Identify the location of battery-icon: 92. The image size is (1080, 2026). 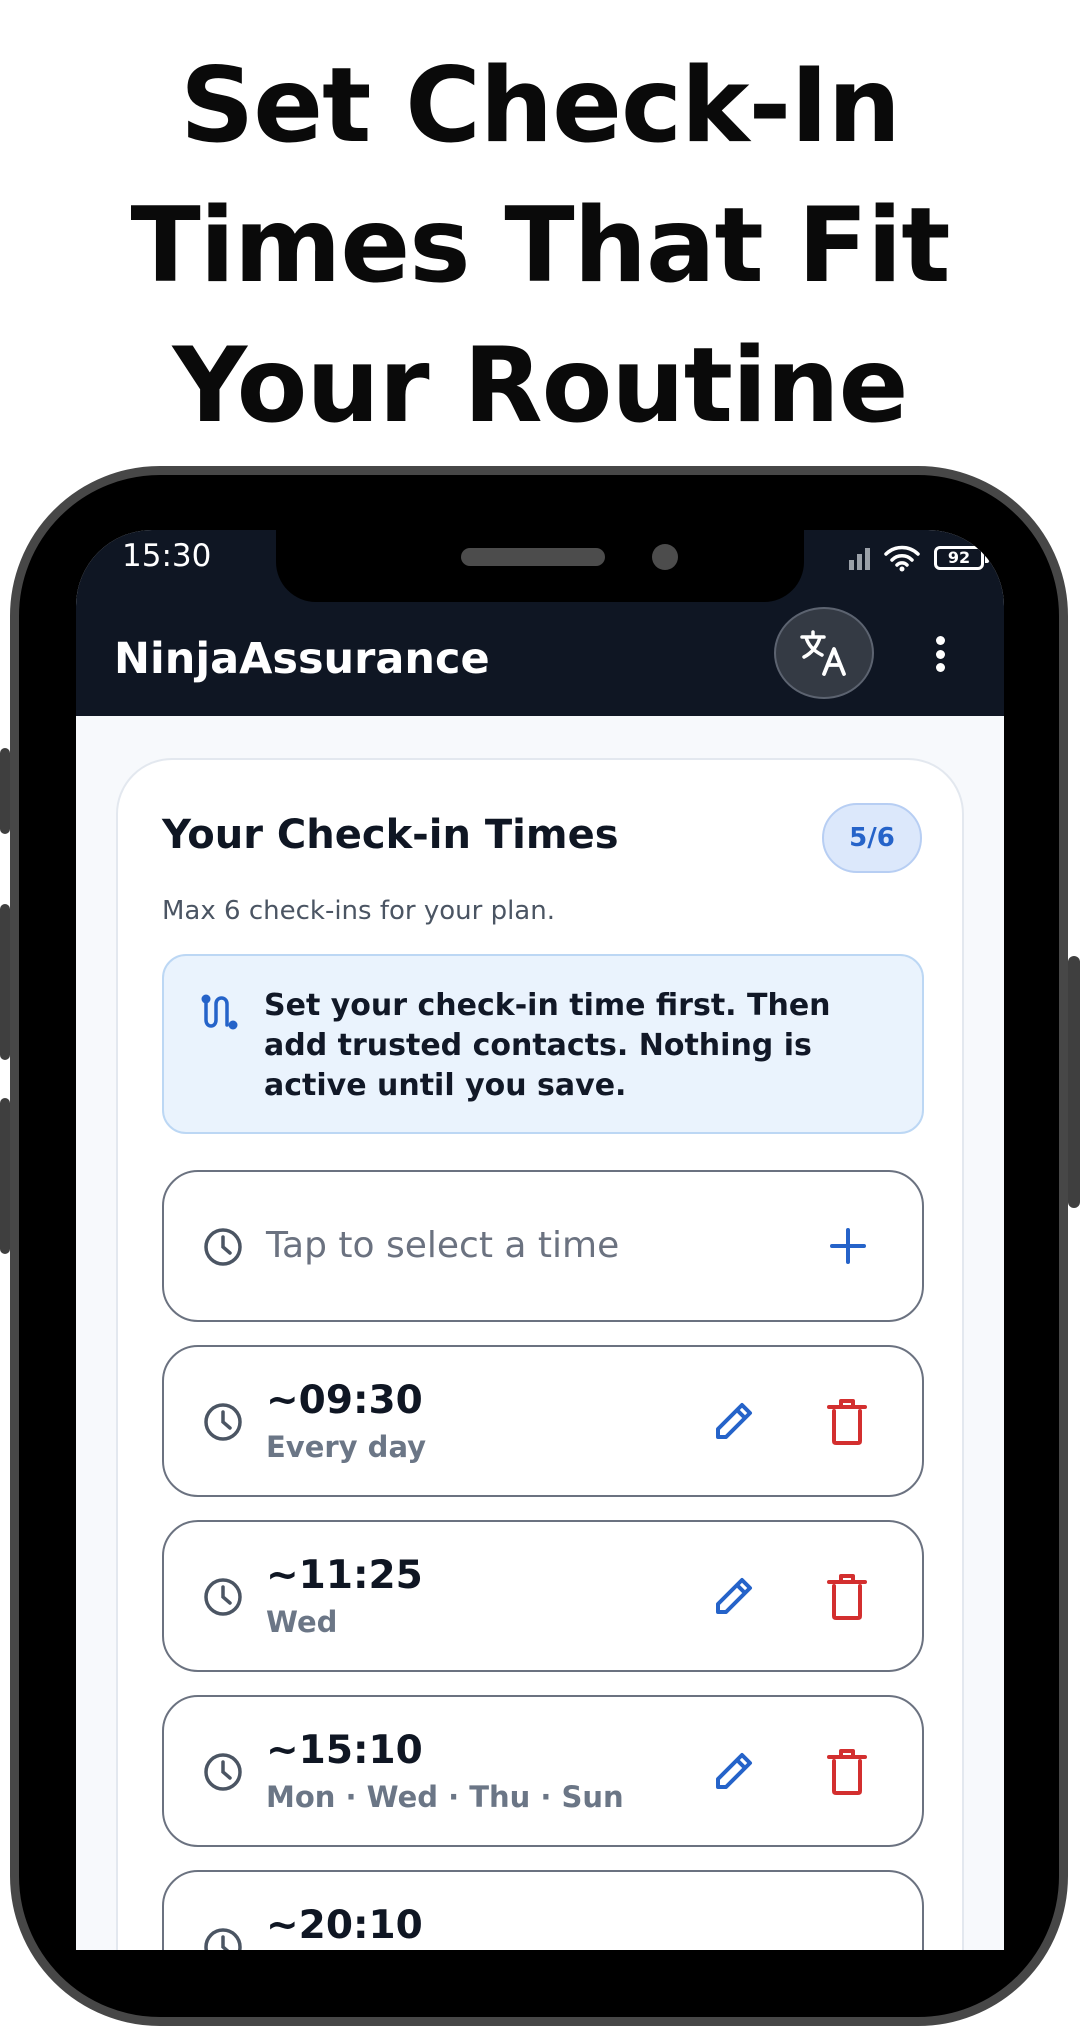
(961, 558).